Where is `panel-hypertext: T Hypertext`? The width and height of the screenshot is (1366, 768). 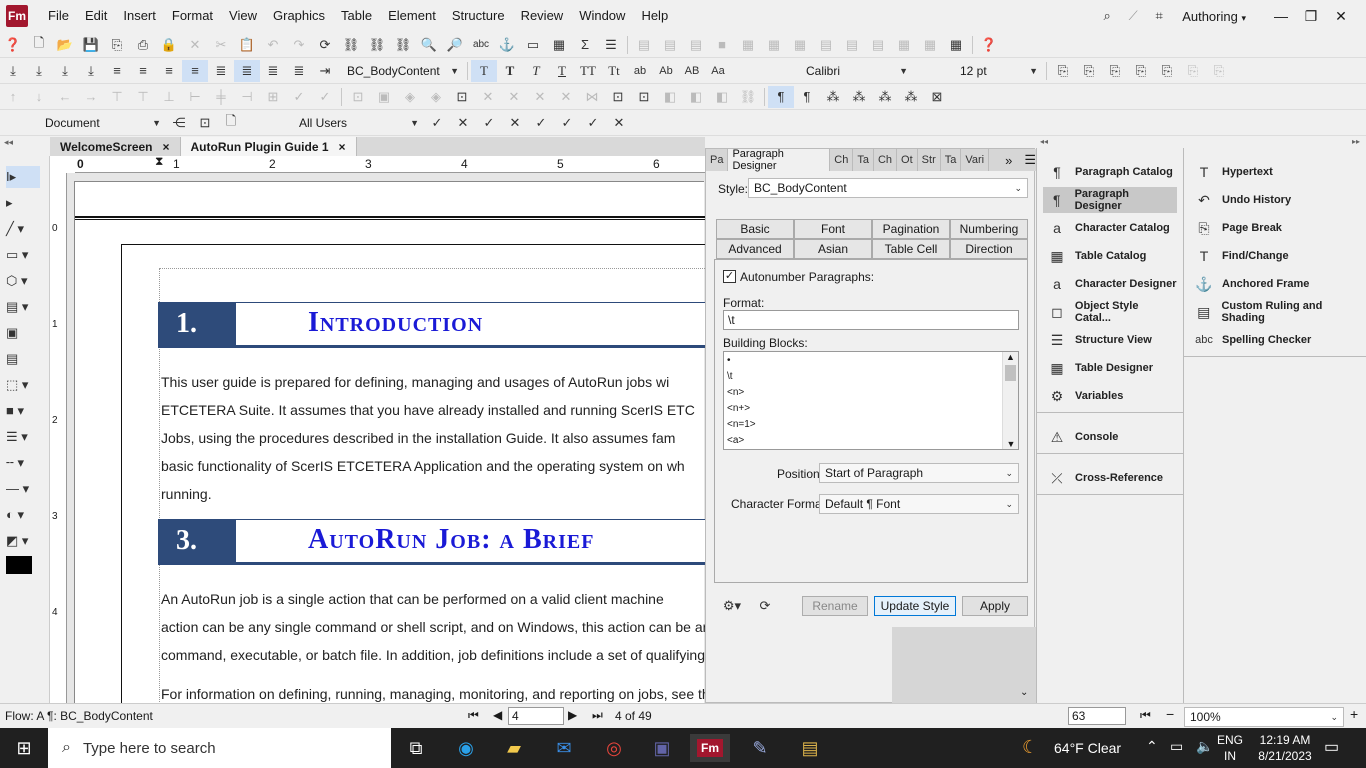
panel-hypertext: T Hypertext is located at coordinates (1277, 172).